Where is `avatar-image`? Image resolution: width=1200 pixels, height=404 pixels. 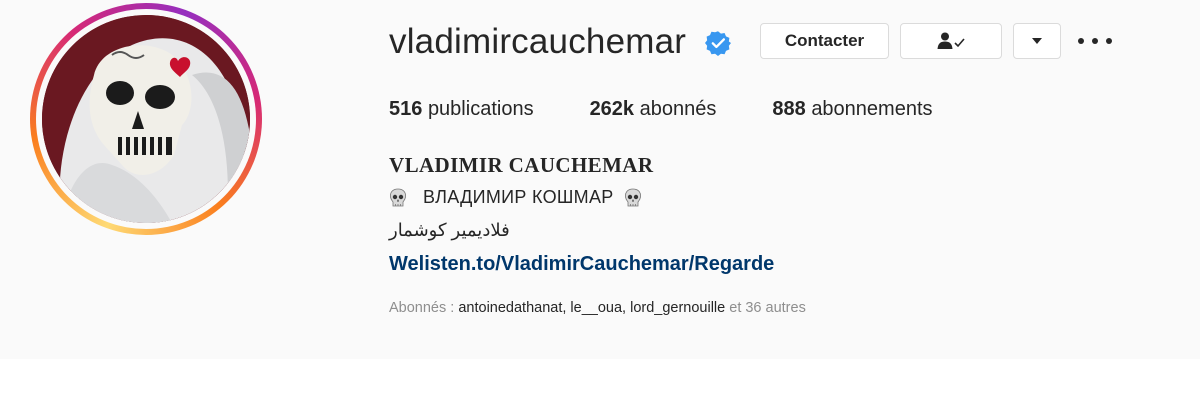
avatar-image is located at coordinates (146, 119).